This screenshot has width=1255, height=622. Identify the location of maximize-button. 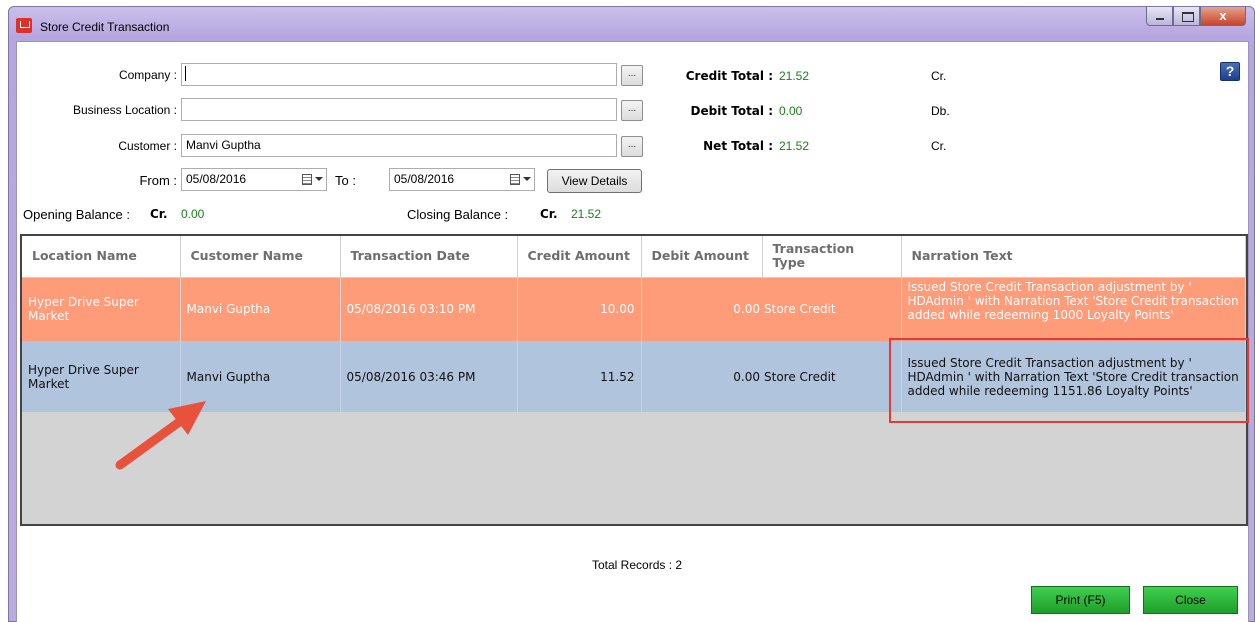
(1186, 16).